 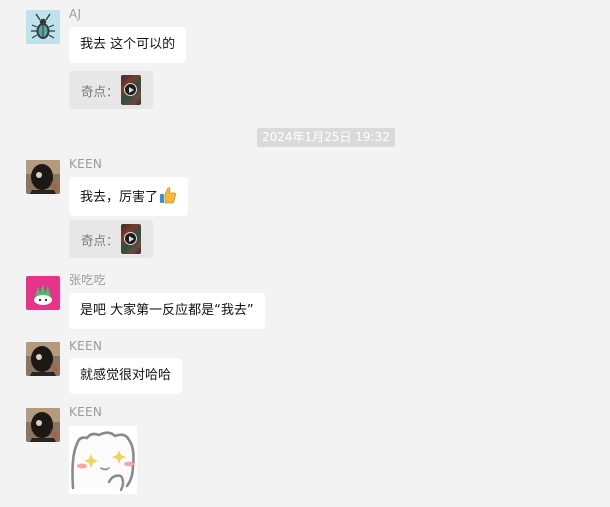 I want to click on timestamp: 2024年1月25日 19:32, so click(x=326, y=137).